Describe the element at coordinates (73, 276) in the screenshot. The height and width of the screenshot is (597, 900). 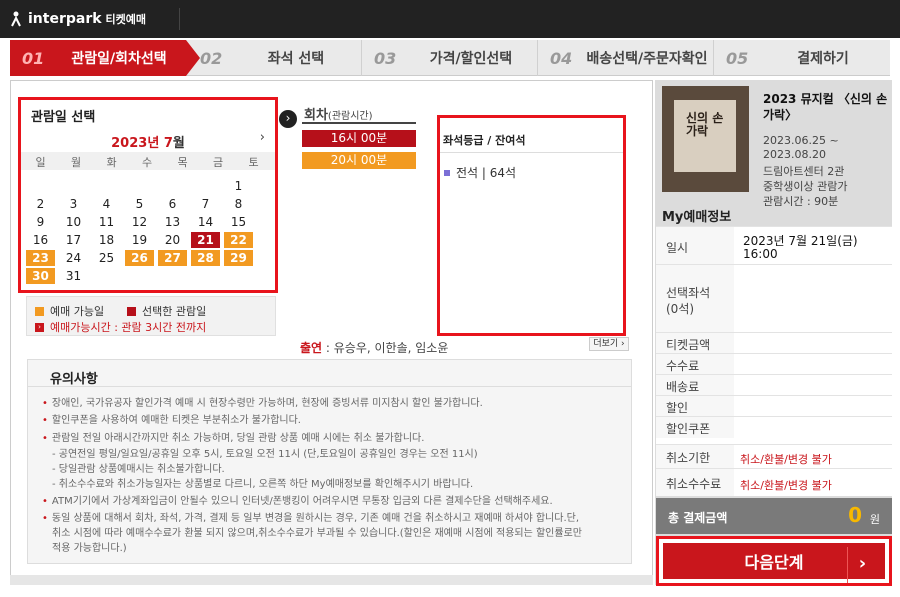
I see `calendar-day: 31` at that location.